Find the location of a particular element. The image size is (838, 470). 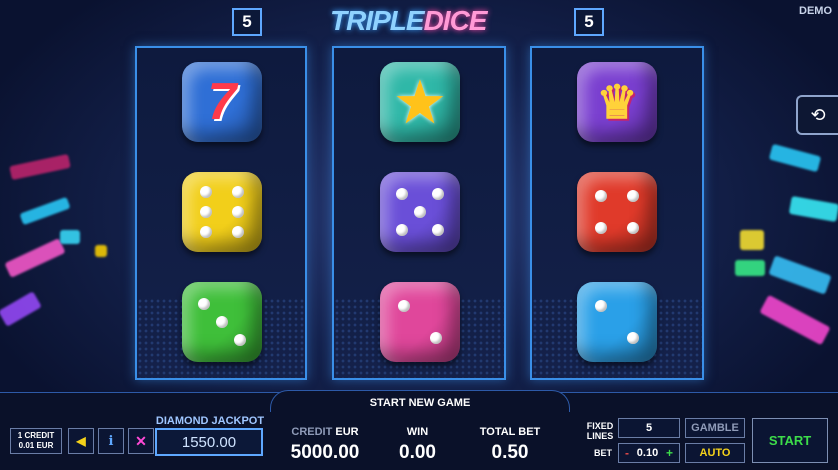

fixed-lines-number: 5 is located at coordinates (649, 428).